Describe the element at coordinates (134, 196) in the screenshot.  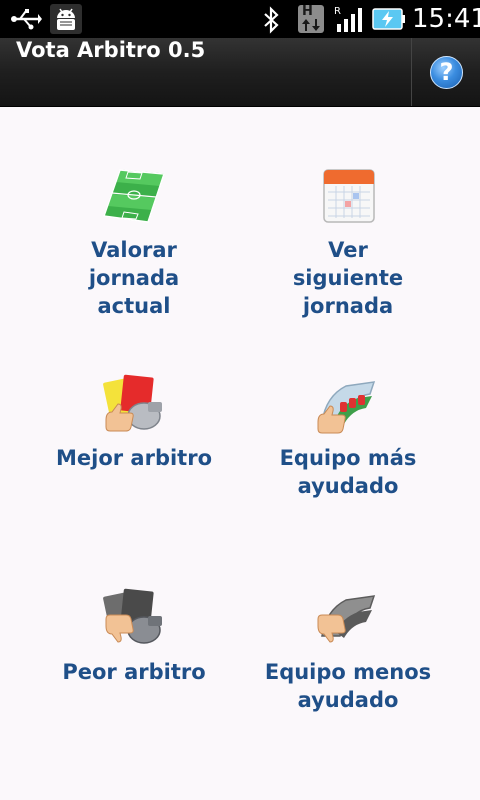
I see `soccer-field-icon` at that location.